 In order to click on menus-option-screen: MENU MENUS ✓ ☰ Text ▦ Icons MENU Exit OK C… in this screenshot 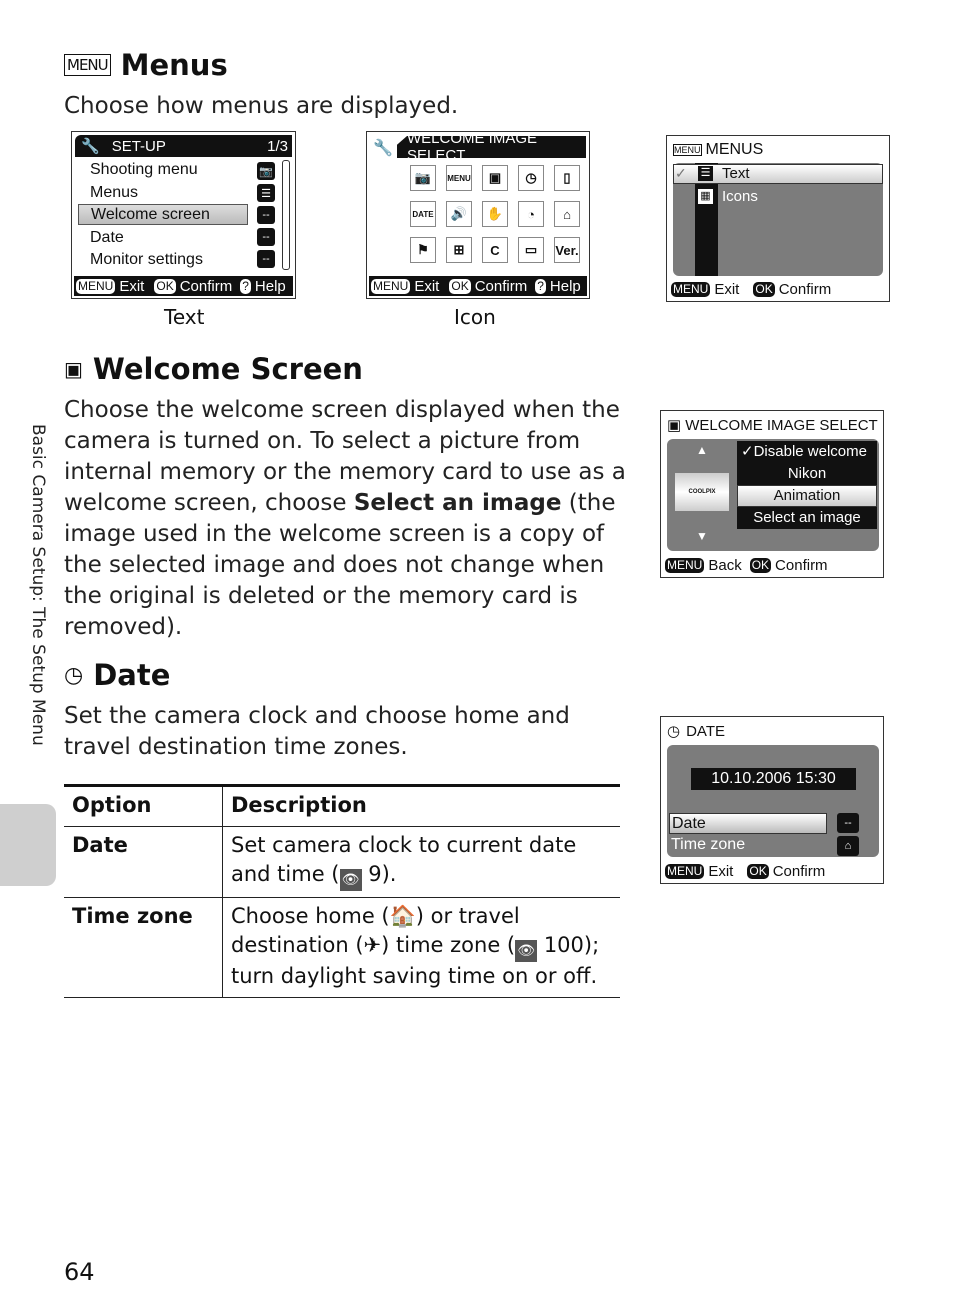, I will do `click(778, 218)`.